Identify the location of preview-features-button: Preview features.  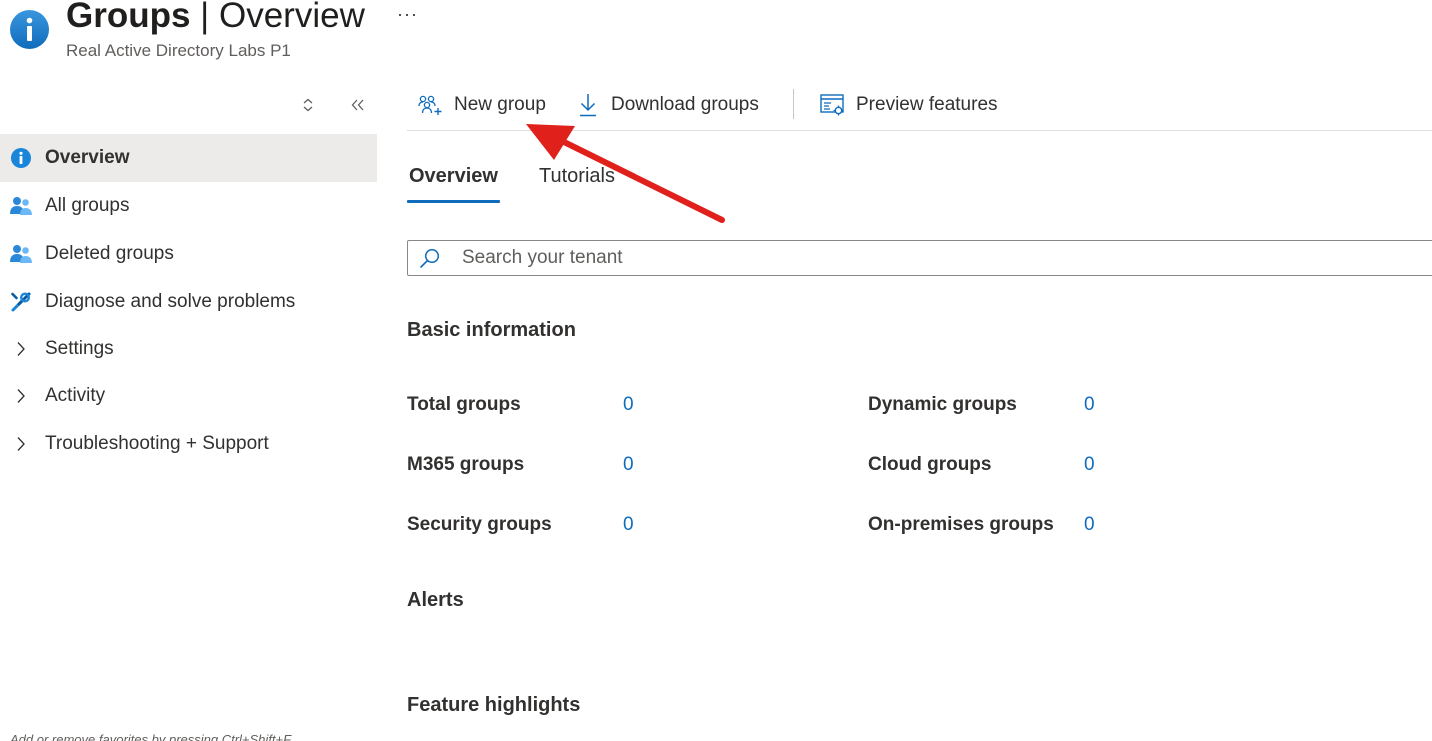
(909, 105).